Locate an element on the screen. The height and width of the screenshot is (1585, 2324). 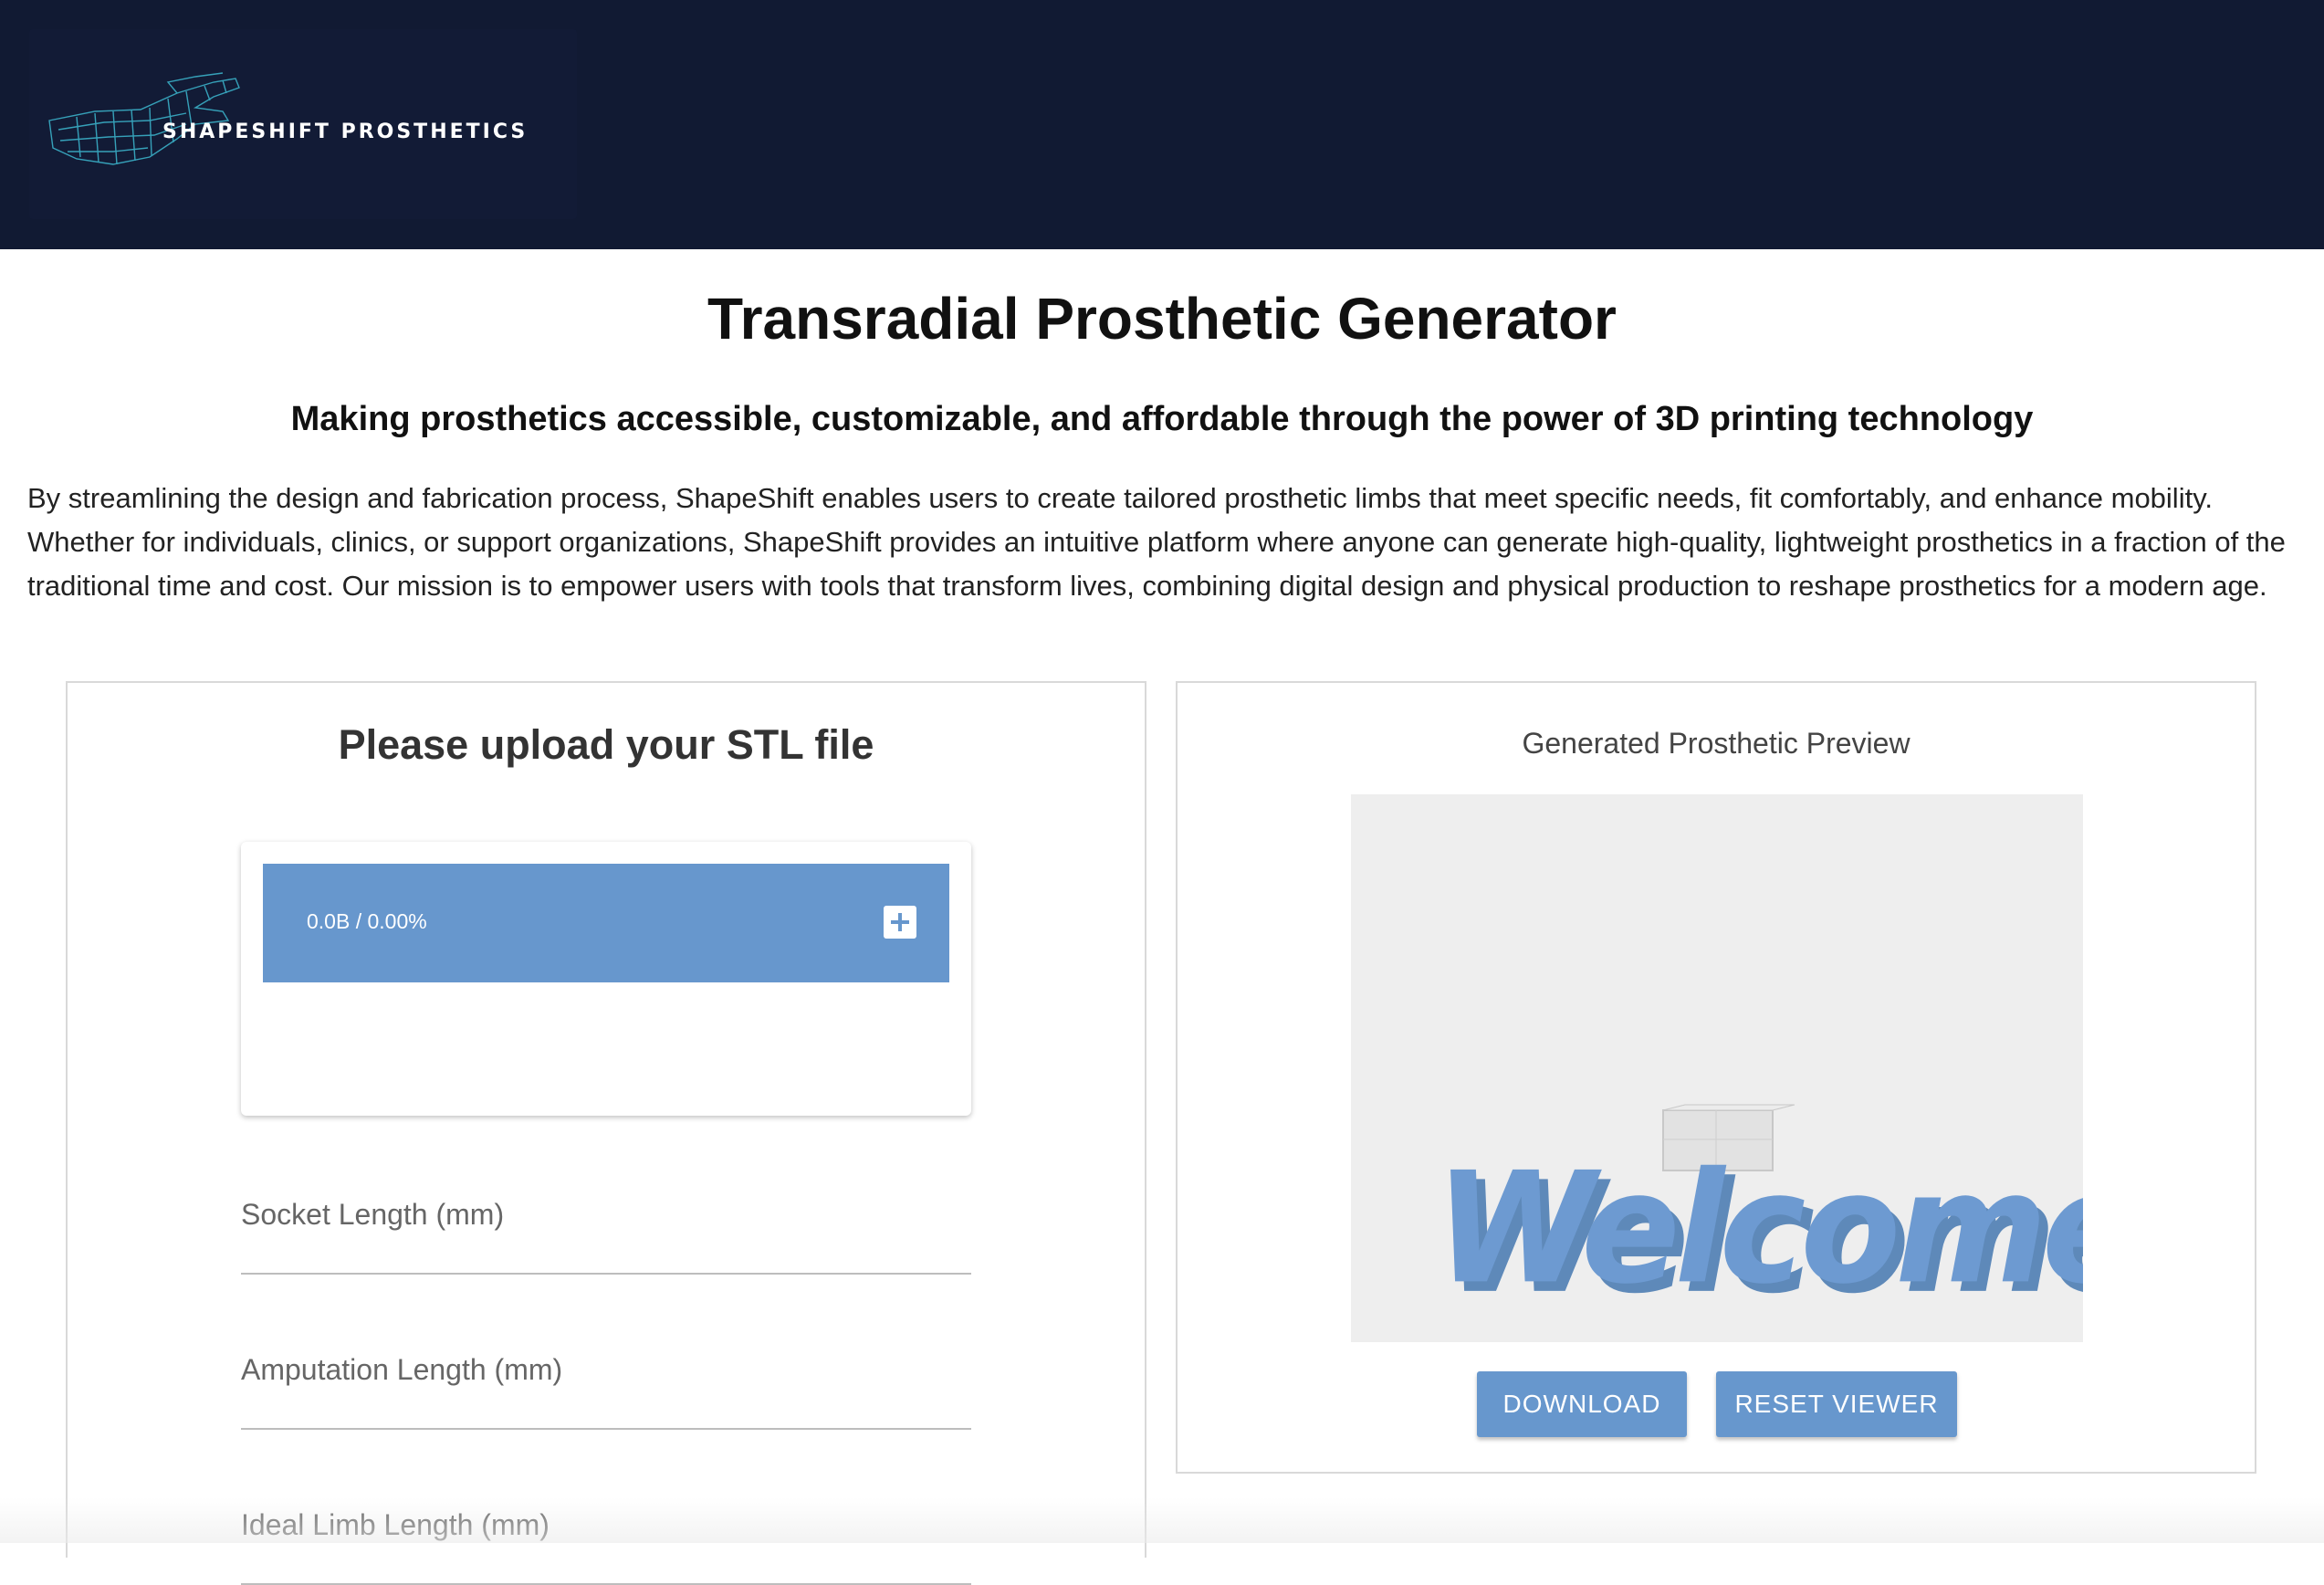
add-file-icon is located at coordinates (900, 922).